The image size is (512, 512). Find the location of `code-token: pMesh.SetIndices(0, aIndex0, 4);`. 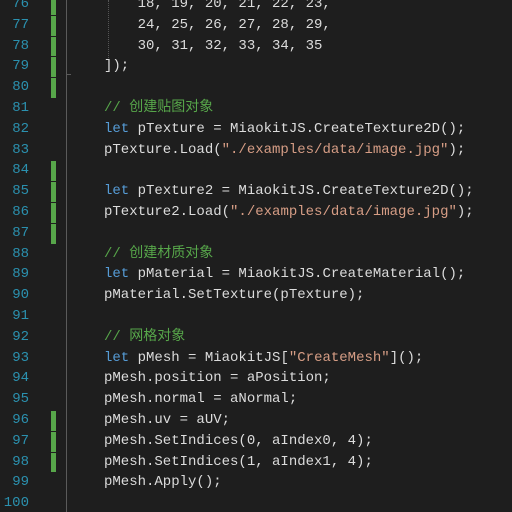

code-token: pMesh.SetIndices(0, aIndex0, 4); is located at coordinates (238, 440).